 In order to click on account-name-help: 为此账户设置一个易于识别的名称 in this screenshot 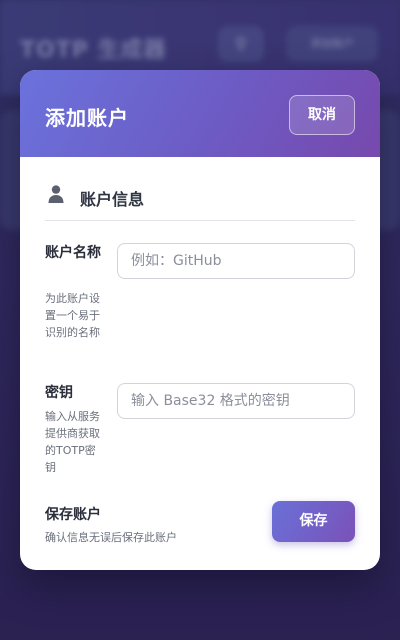, I will do `click(72, 315)`.